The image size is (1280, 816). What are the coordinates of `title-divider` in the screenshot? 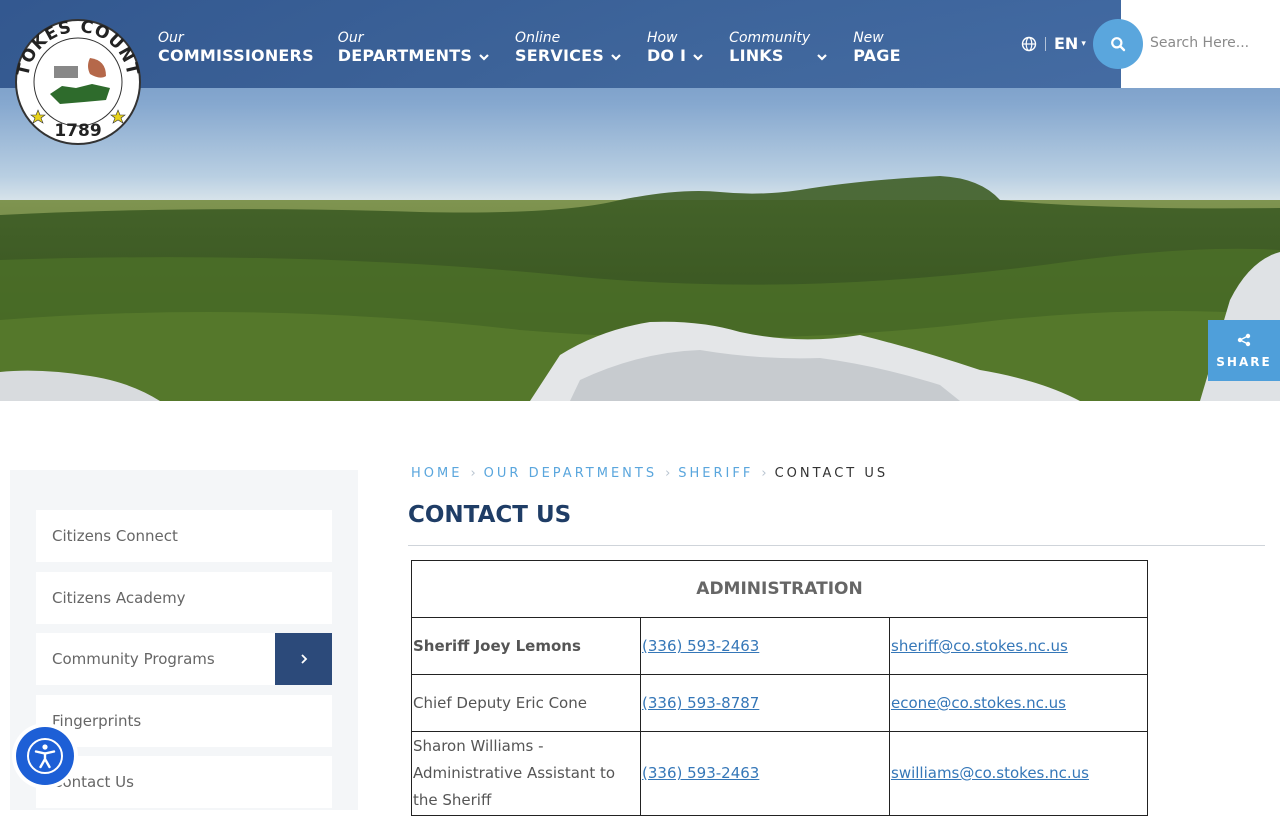 It's located at (836, 545).